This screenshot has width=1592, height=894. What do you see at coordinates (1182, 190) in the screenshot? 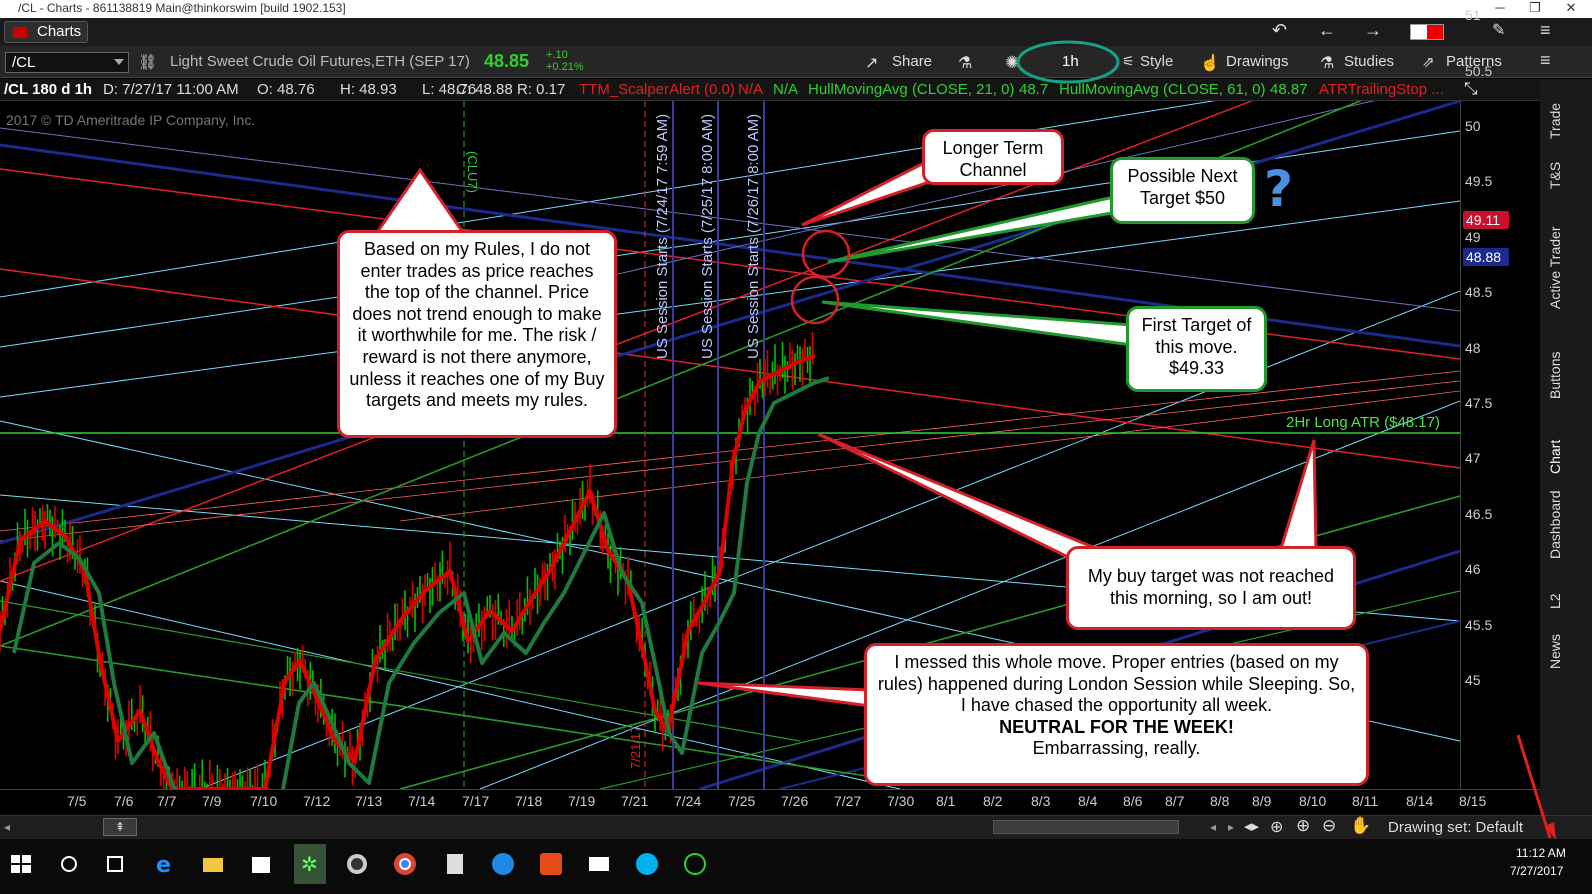
I see `callout-next-target: Possible Next Target $50` at bounding box center [1182, 190].